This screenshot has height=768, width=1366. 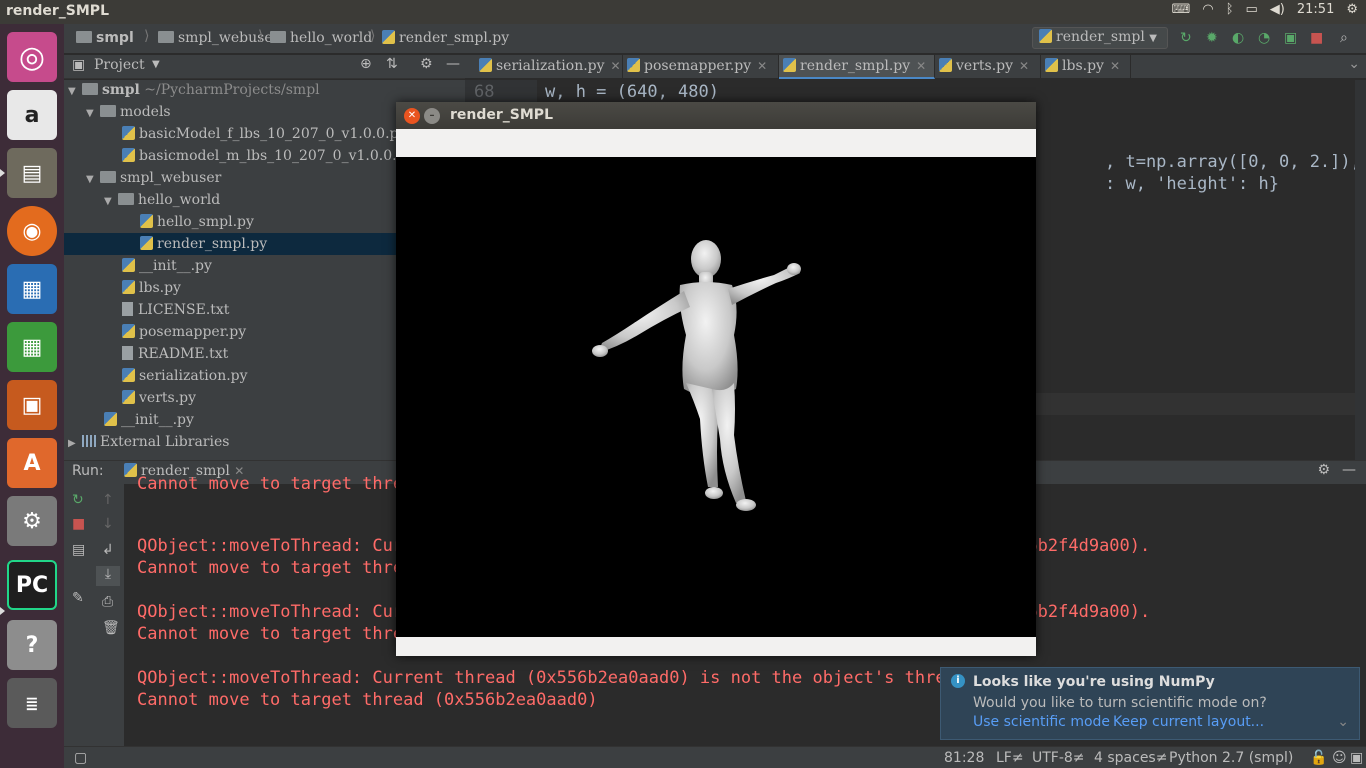 I want to click on minimize-window-icon: –, so click(x=432, y=116).